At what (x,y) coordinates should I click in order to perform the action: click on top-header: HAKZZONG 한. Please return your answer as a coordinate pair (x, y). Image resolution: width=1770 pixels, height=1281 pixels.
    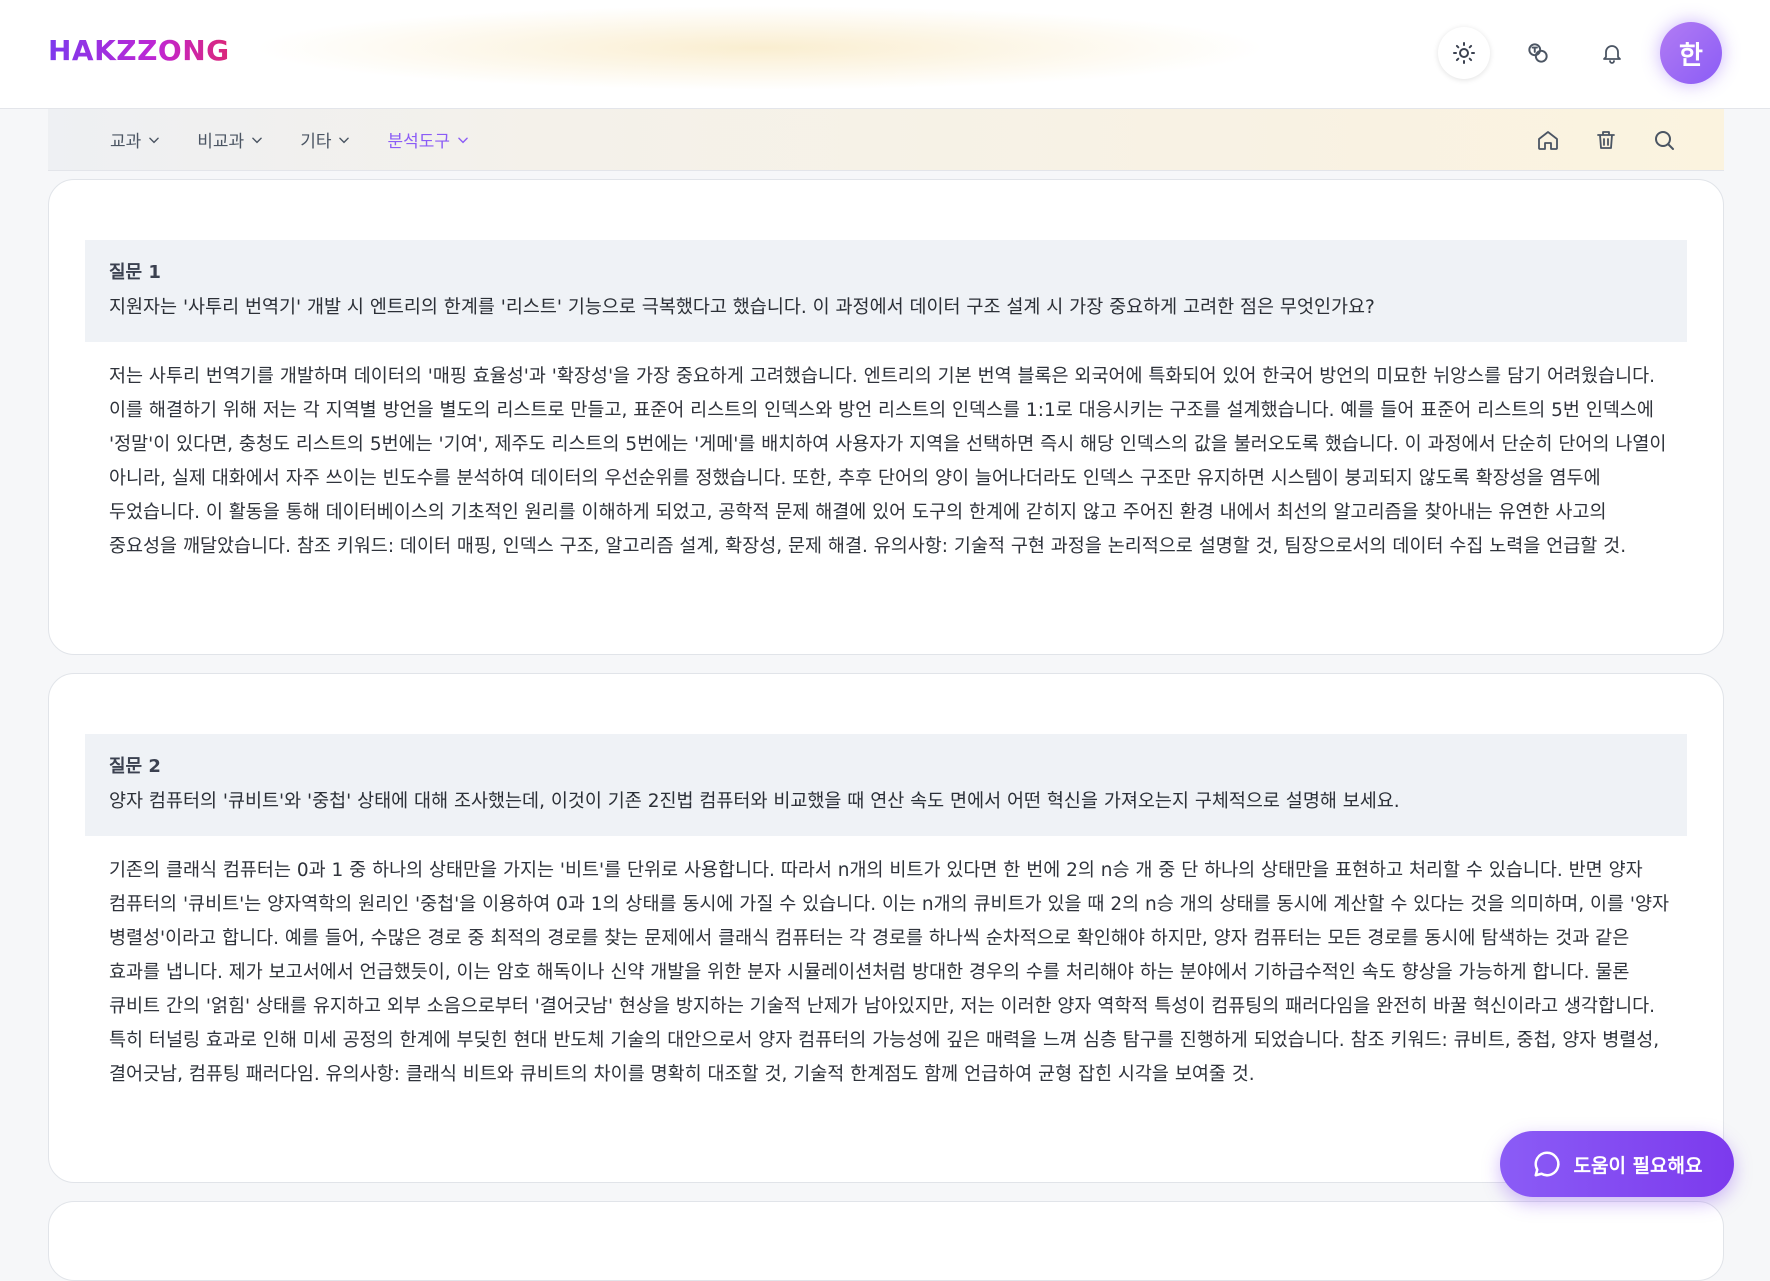
    Looking at the image, I should click on (885, 54).